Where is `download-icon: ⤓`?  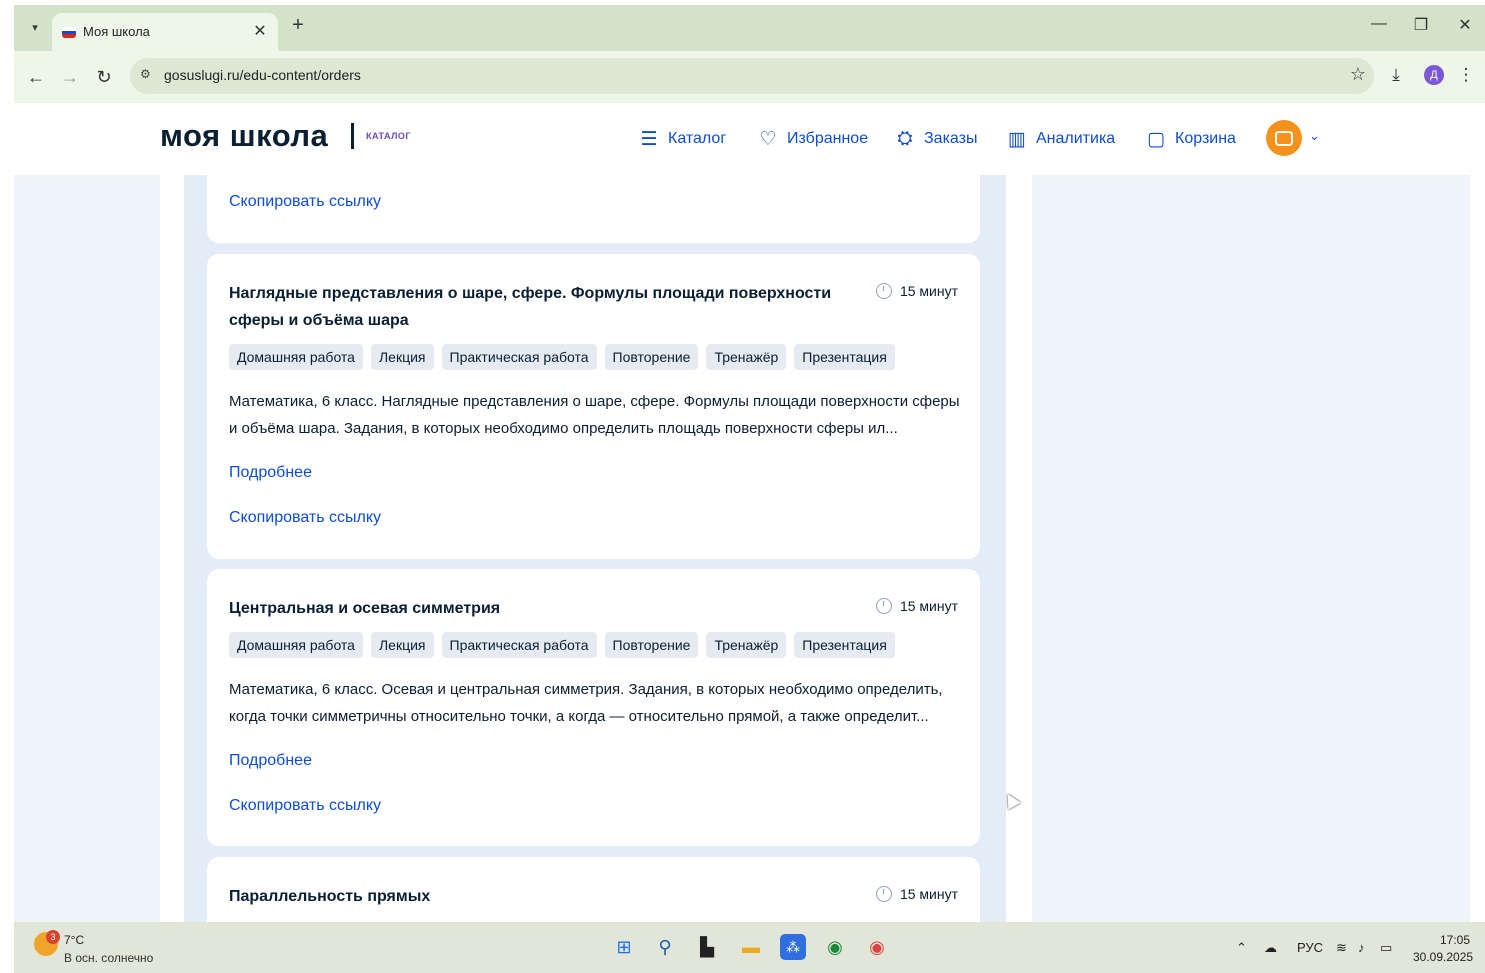 download-icon: ⤓ is located at coordinates (1396, 75).